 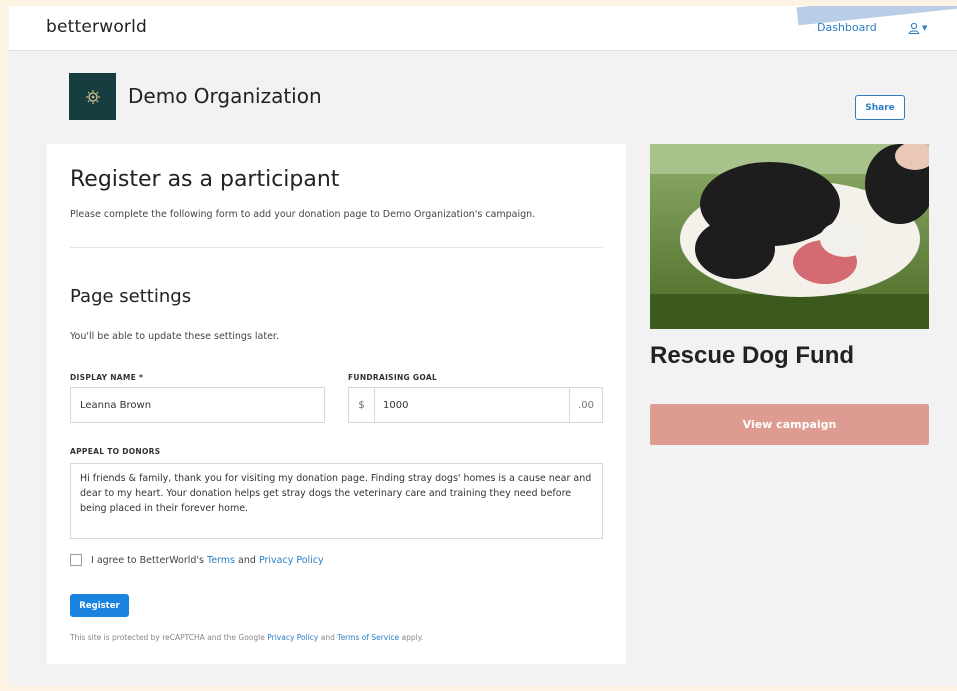 What do you see at coordinates (221, 560) in the screenshot?
I see `terms-link: Terms` at bounding box center [221, 560].